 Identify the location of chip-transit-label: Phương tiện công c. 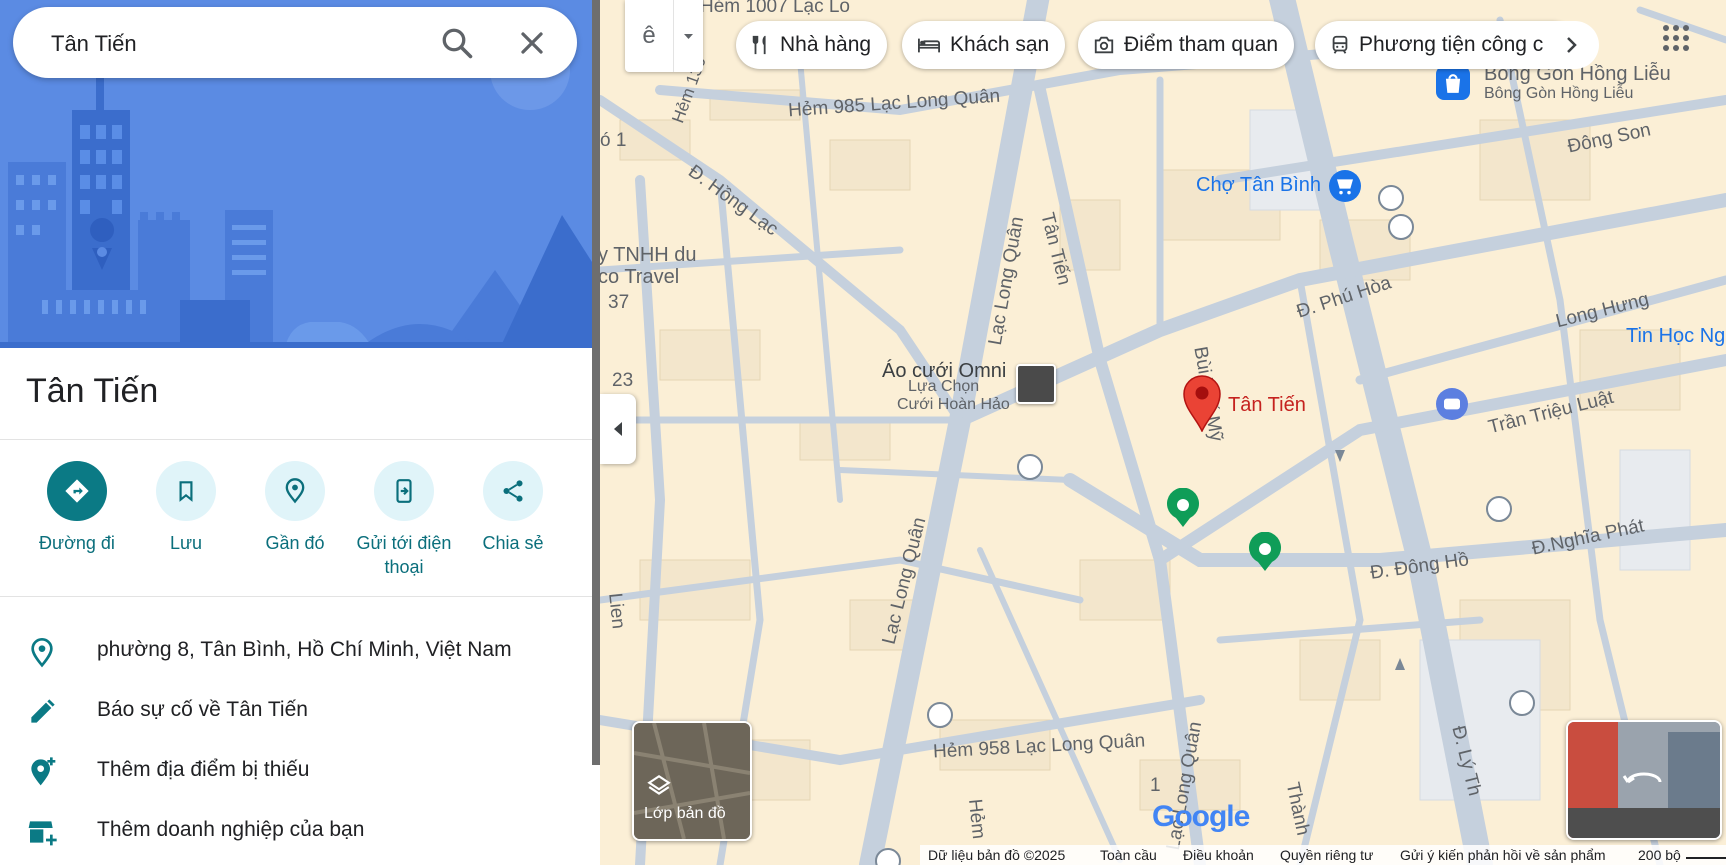
(1451, 44).